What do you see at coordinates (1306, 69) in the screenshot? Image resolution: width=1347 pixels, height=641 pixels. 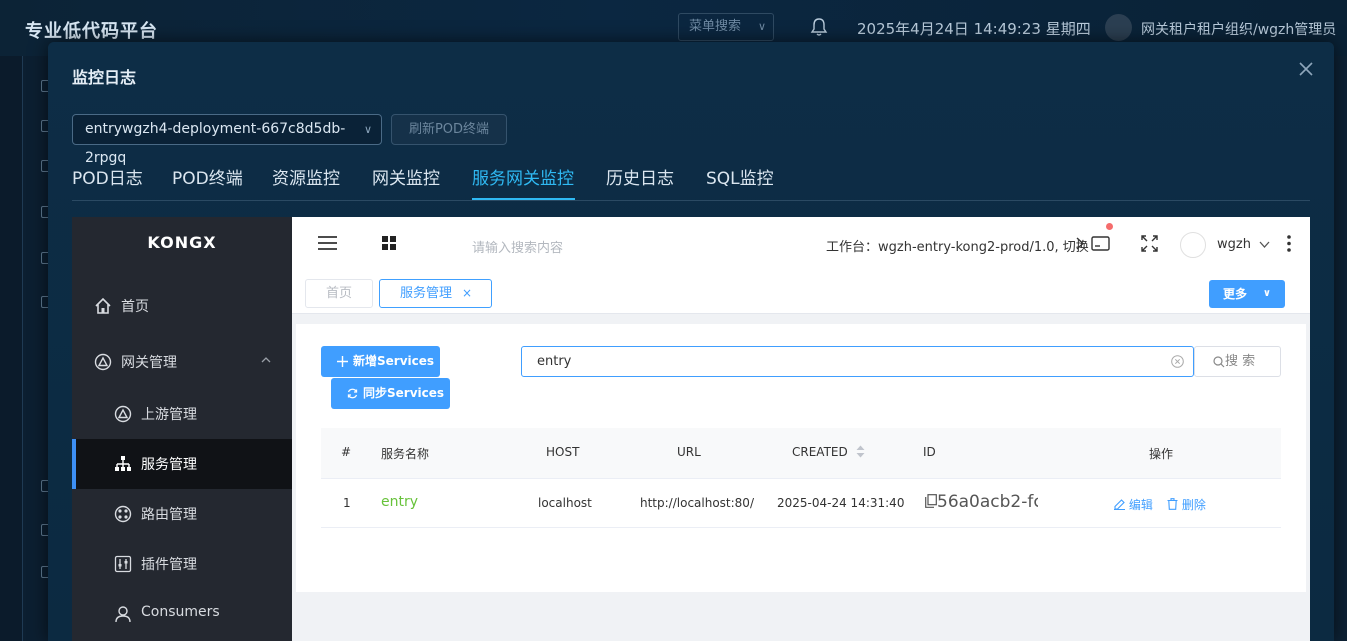 I see `close-icon` at bounding box center [1306, 69].